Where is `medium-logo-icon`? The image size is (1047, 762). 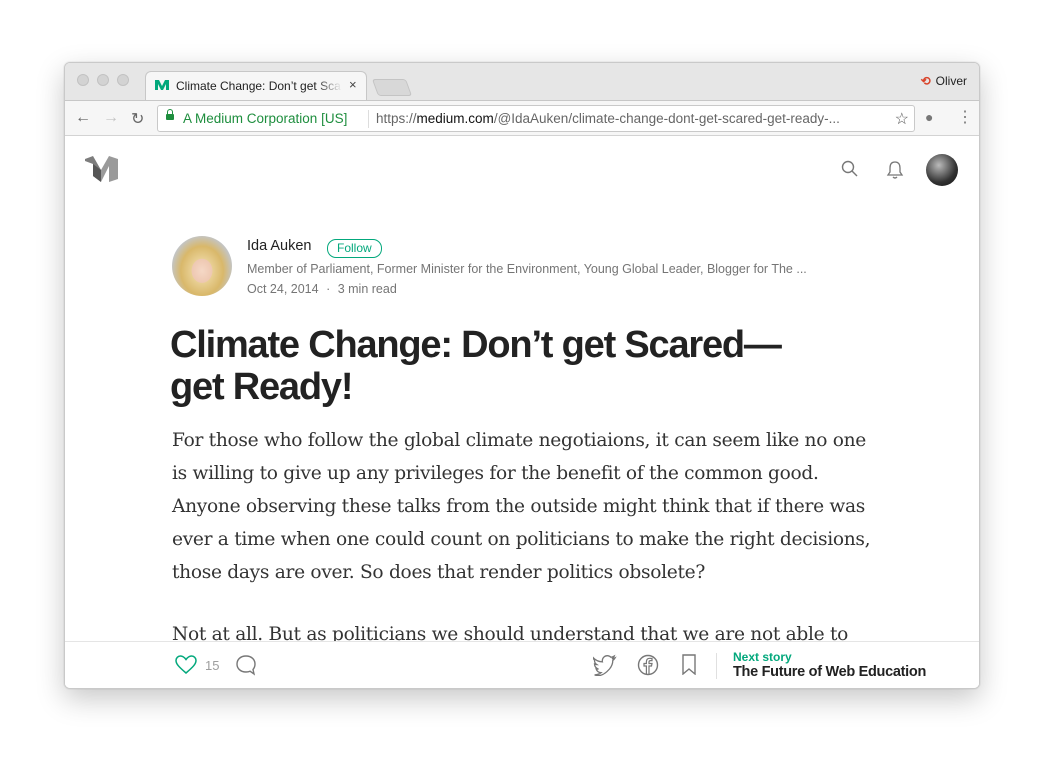
medium-logo-icon is located at coordinates (101, 169).